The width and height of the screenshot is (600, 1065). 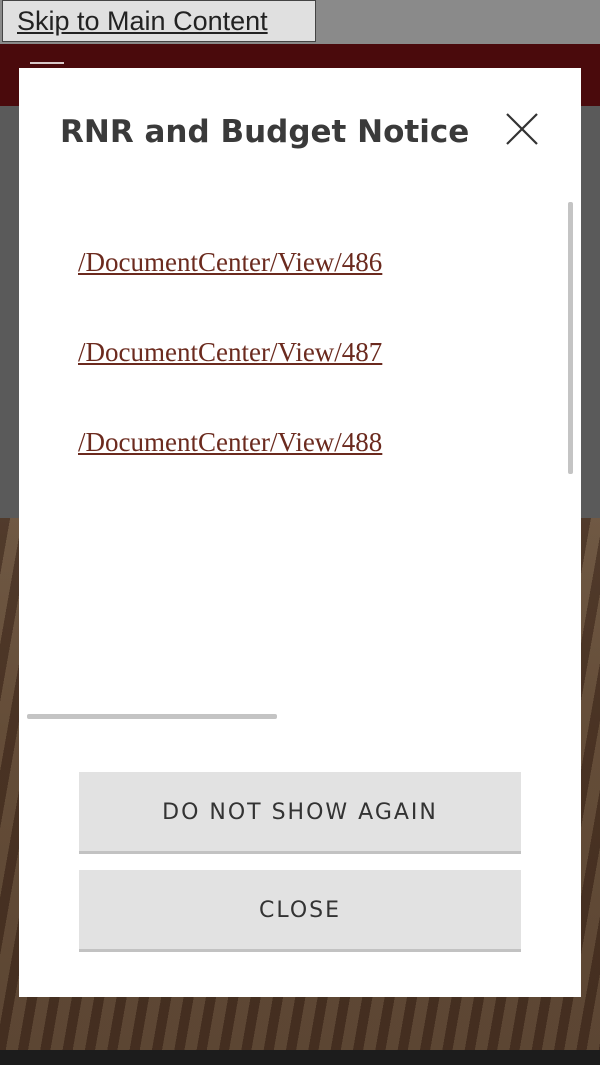 I want to click on document-link-487: /DocumentCenter/View/487, so click(x=308, y=375).